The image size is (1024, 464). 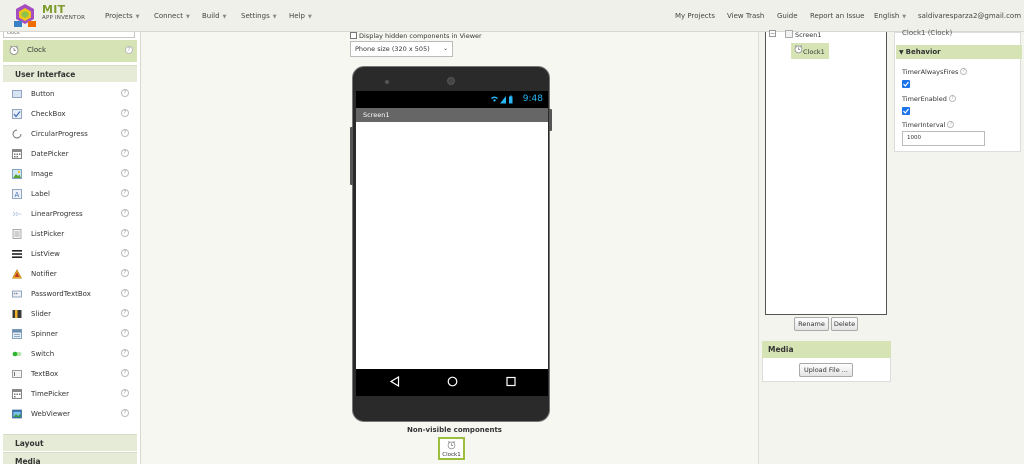 What do you see at coordinates (70, 354) in the screenshot?
I see `palette-item-switch: Switch ?` at bounding box center [70, 354].